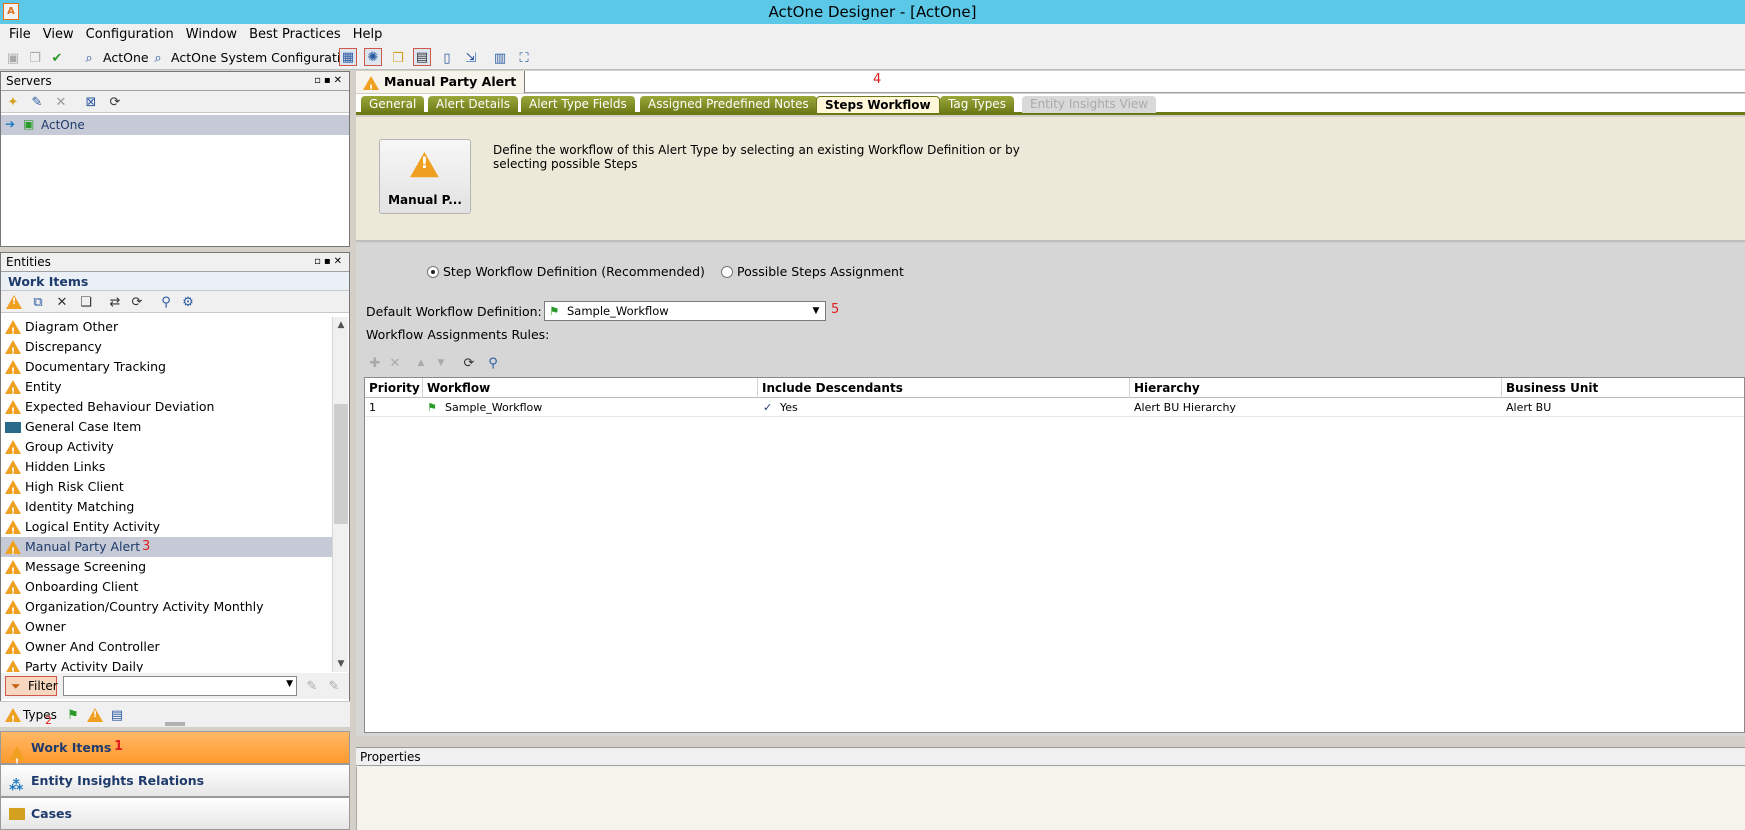 The width and height of the screenshot is (1745, 830). What do you see at coordinates (86, 302) in the screenshot?
I see `copy-icon: ❏` at bounding box center [86, 302].